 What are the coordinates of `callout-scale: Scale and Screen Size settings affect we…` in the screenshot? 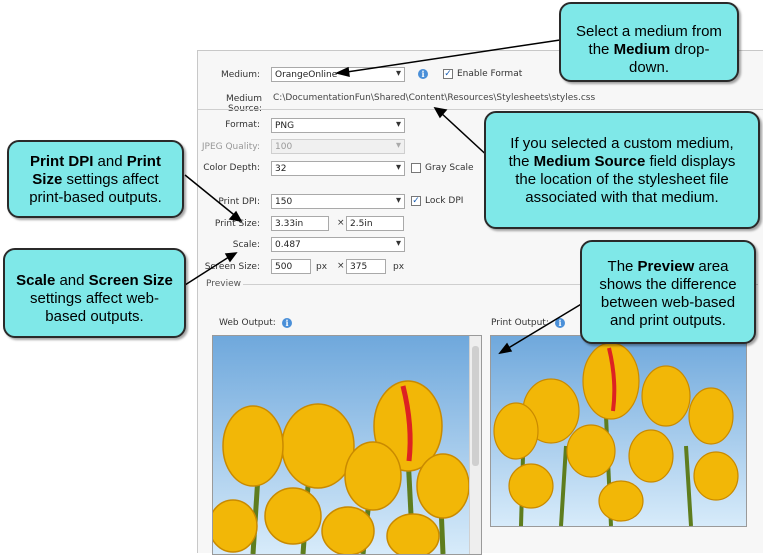 It's located at (94, 293).